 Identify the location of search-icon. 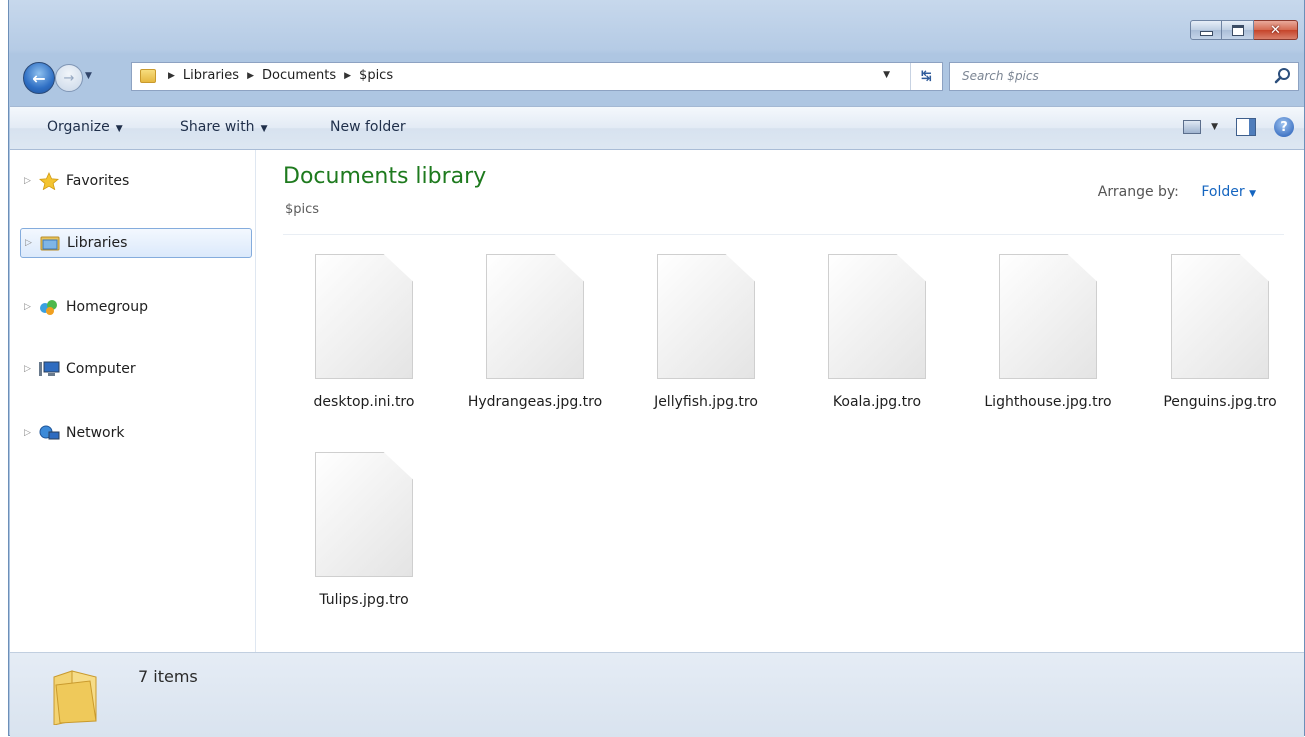
(1283, 76).